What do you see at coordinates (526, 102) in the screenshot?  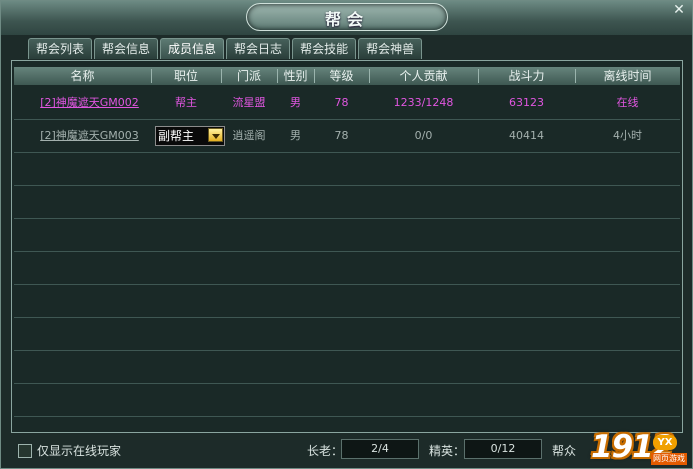 I see `member-power: 63123` at bounding box center [526, 102].